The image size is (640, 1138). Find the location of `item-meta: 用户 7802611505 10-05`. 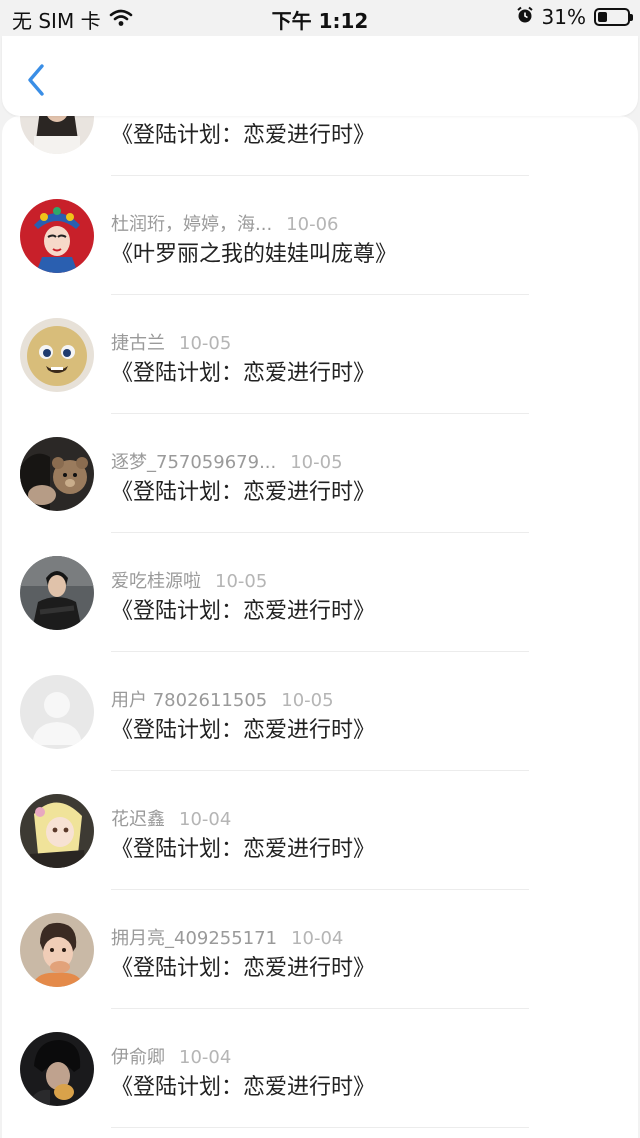

item-meta: 用户 7802611505 10-05 is located at coordinates (222, 699).